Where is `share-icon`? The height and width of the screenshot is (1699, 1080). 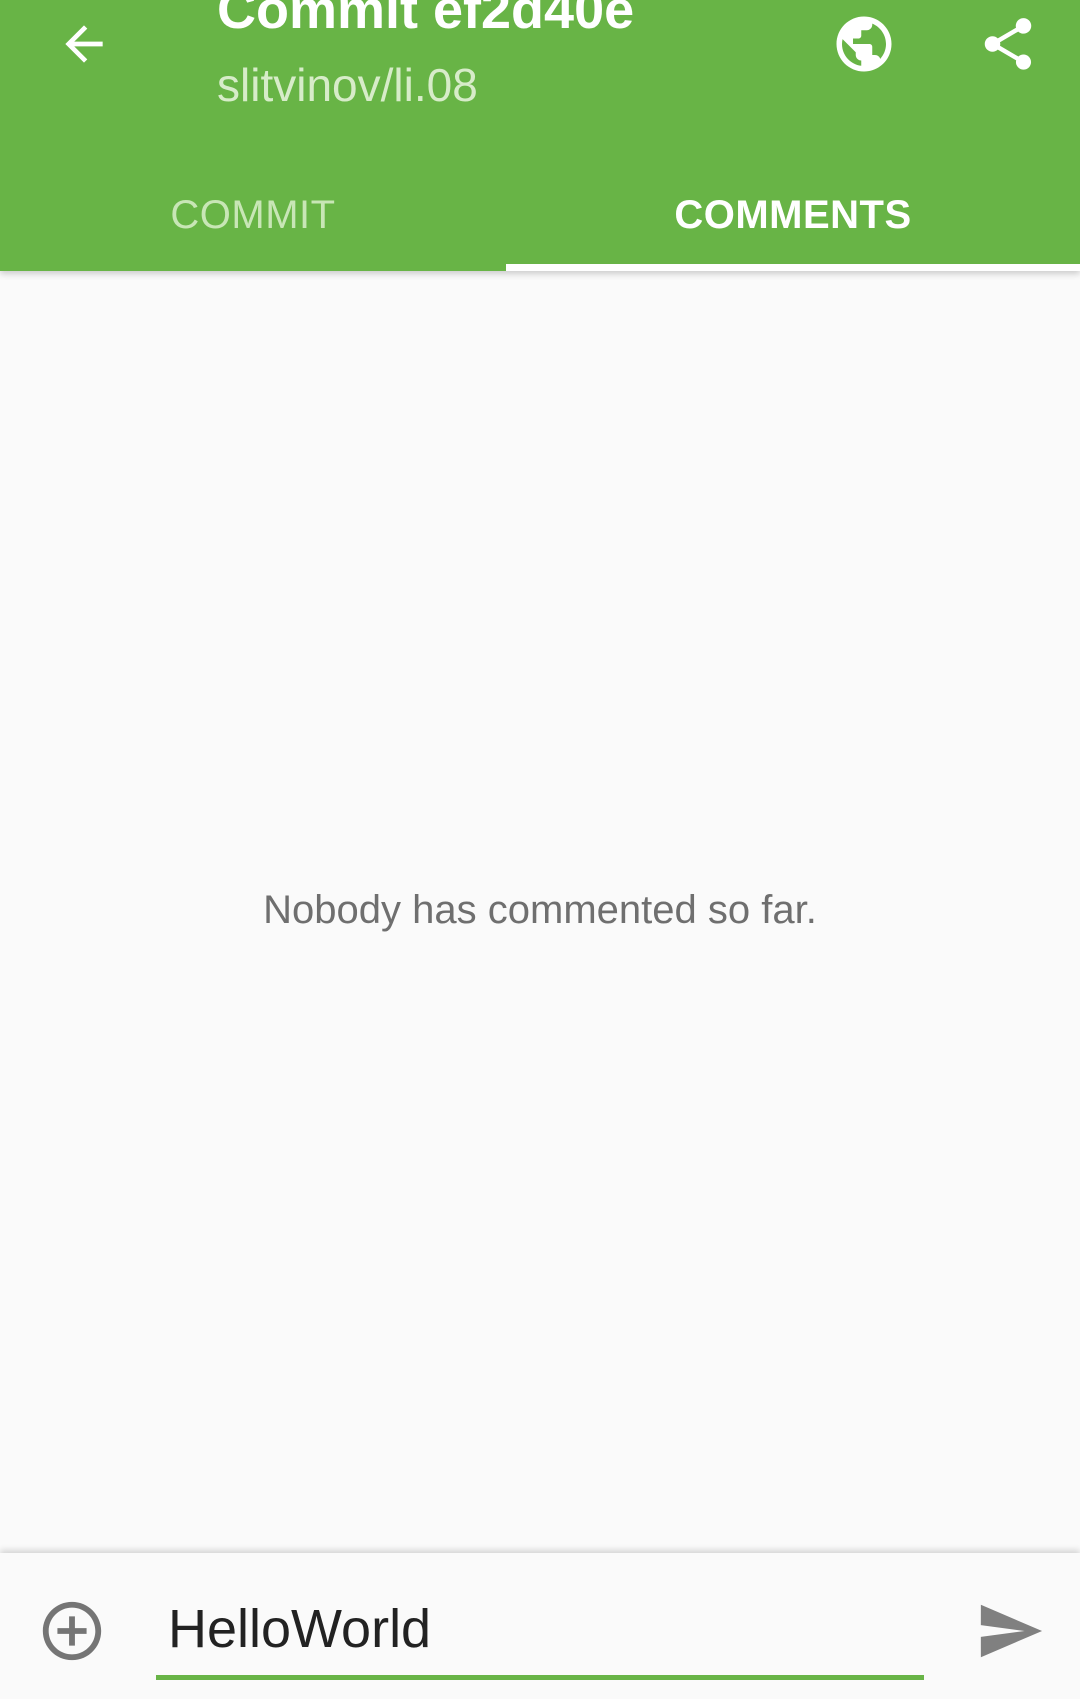 share-icon is located at coordinates (1008, 44).